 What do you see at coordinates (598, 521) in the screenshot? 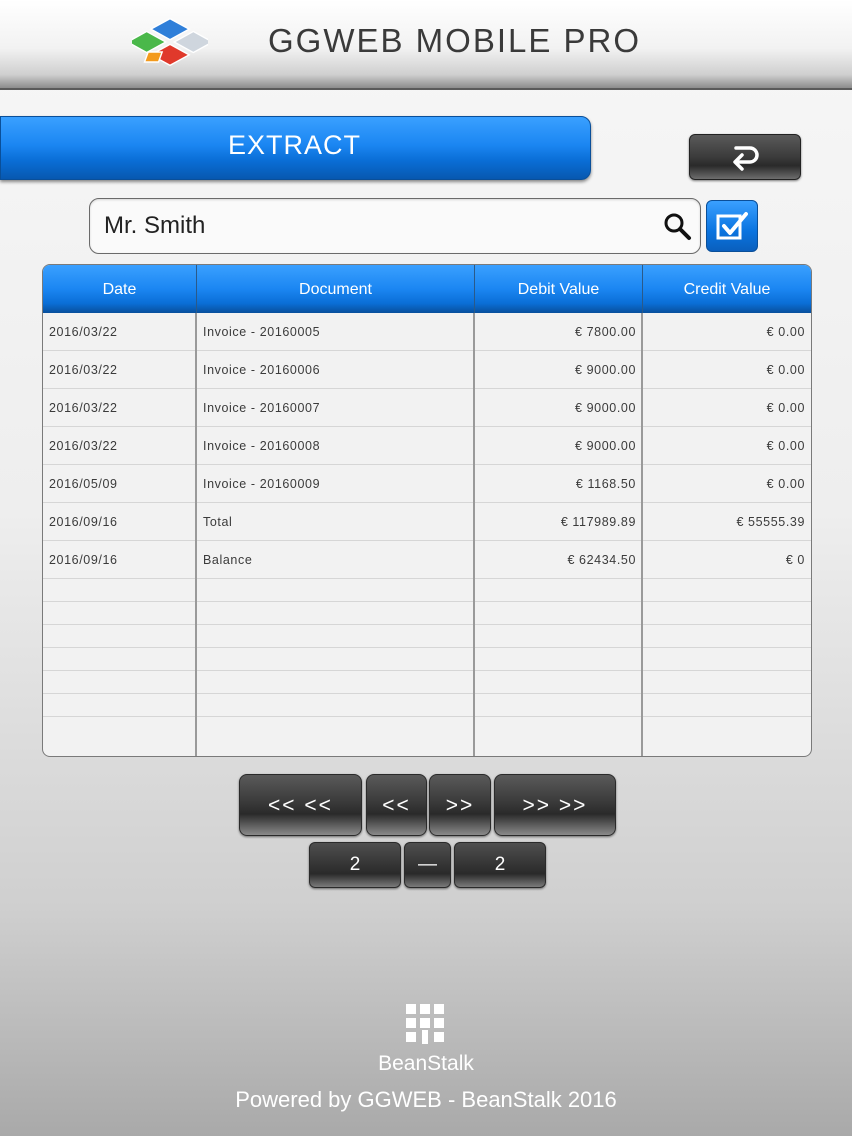
I see `cell-debit: € 117989.89` at bounding box center [598, 521].